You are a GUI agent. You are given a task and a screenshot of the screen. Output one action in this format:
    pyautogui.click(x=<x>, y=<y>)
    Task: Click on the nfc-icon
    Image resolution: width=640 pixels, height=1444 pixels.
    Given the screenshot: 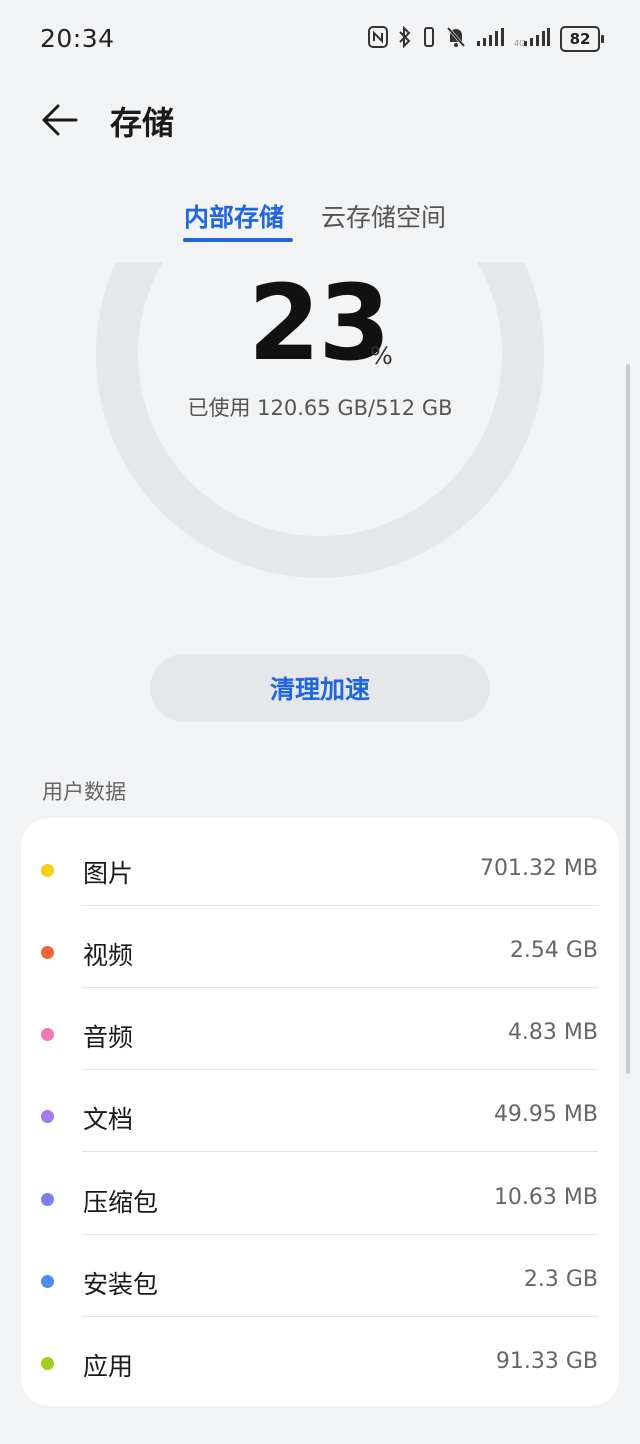 What is the action you would take?
    pyautogui.click(x=378, y=39)
    